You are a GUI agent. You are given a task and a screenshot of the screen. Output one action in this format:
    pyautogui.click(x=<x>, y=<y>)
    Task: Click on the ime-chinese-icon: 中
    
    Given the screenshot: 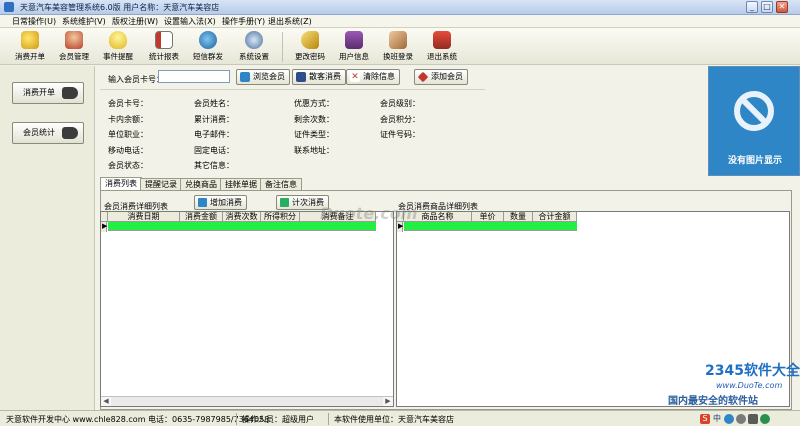 What is the action you would take?
    pyautogui.click(x=717, y=419)
    